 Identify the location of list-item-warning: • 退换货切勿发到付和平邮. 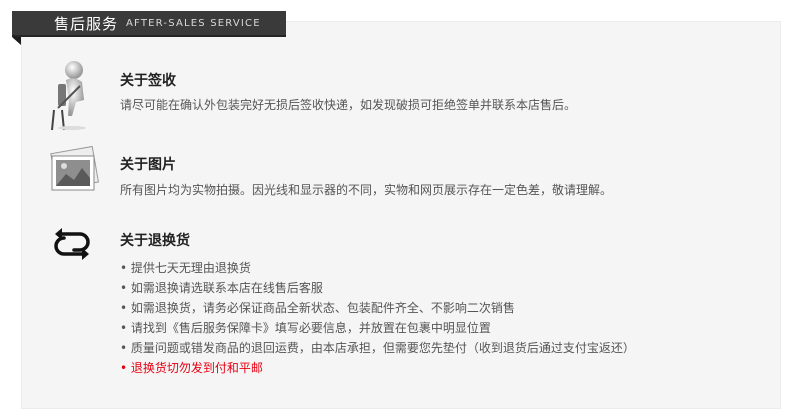
(191, 368).